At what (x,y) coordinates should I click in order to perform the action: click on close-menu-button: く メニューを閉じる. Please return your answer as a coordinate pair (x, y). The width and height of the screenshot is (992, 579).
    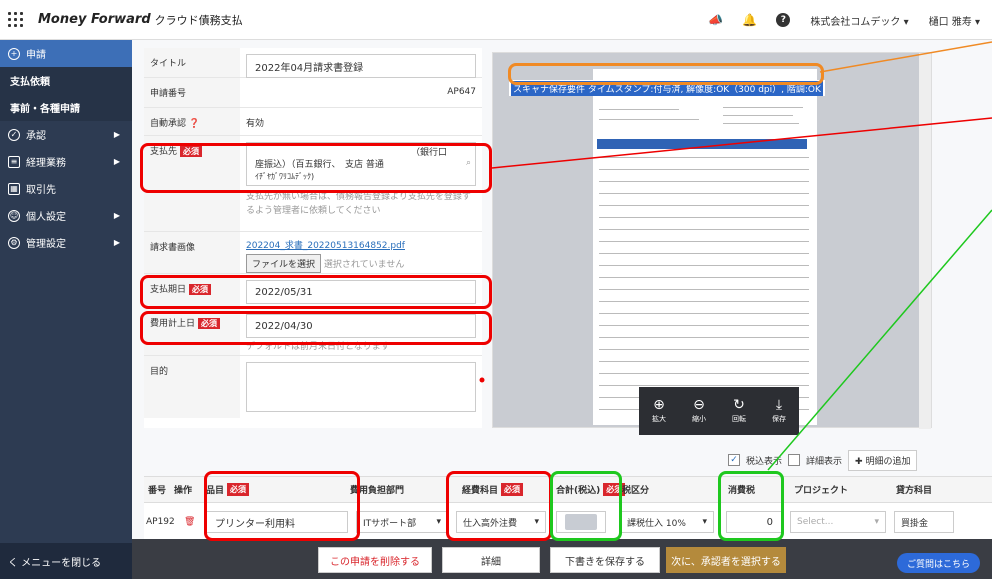
    Looking at the image, I should click on (66, 561).